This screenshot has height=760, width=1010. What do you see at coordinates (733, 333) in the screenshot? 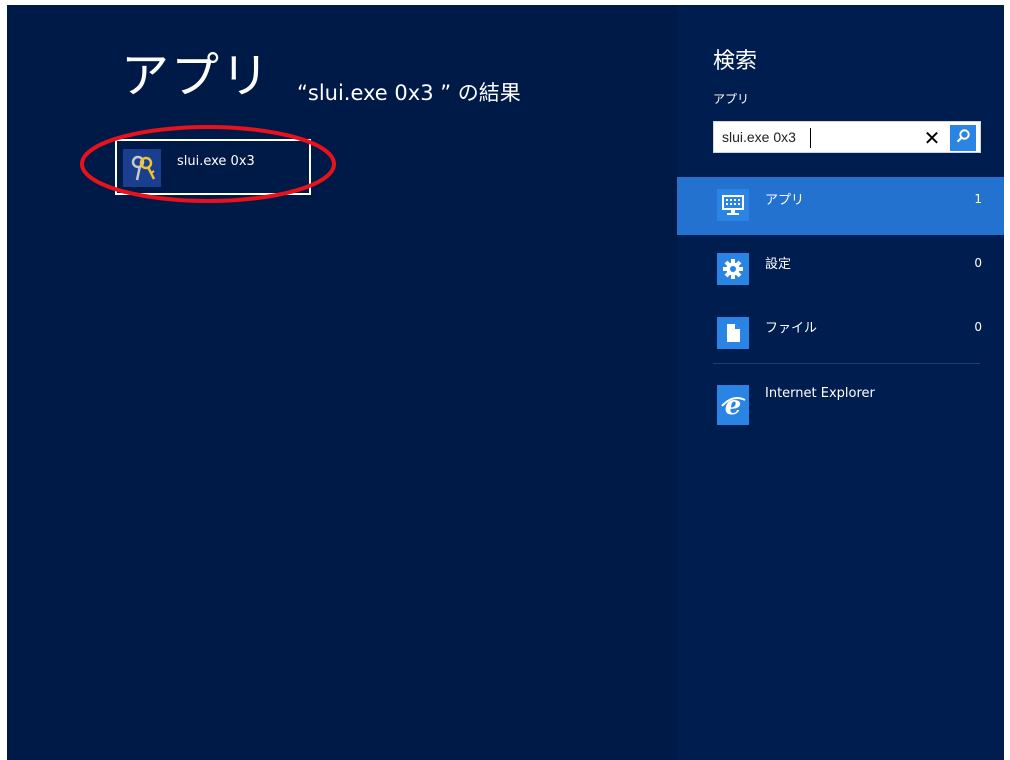
I see `file-icon` at bounding box center [733, 333].